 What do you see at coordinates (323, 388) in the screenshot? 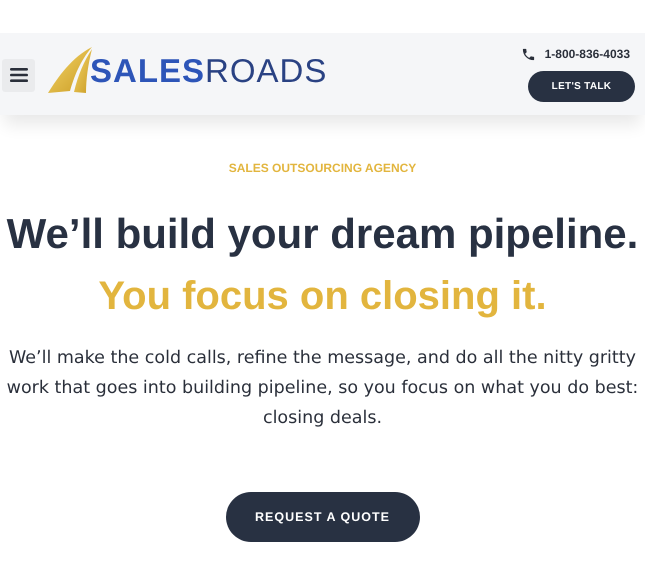
I see `intro-paragraph: We’ll make the cold calls, refine the message, and do all the nitty gritty work that goes into building pipeline, so you focus on what you do best: closing deals.` at bounding box center [323, 388].